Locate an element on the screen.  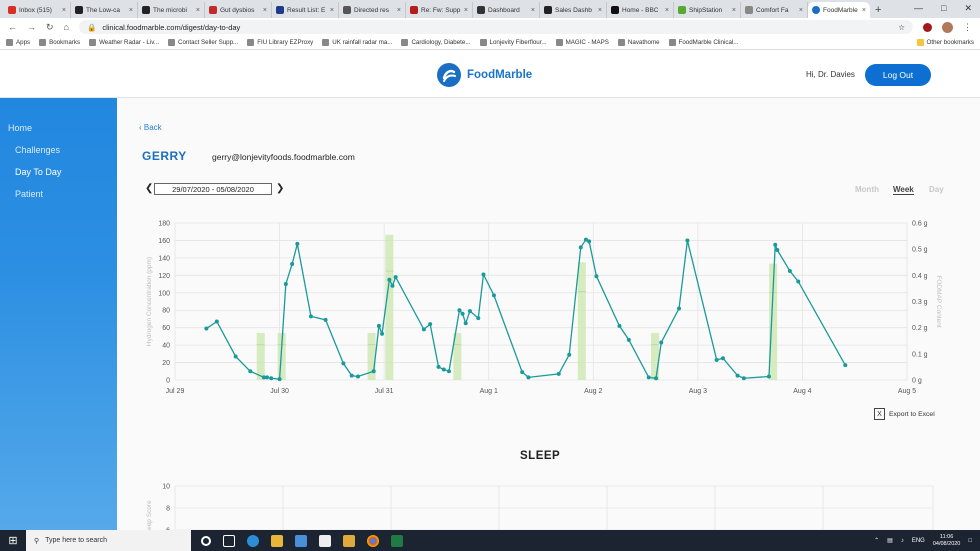
notification-icon: □ is located at coordinates (970, 541).